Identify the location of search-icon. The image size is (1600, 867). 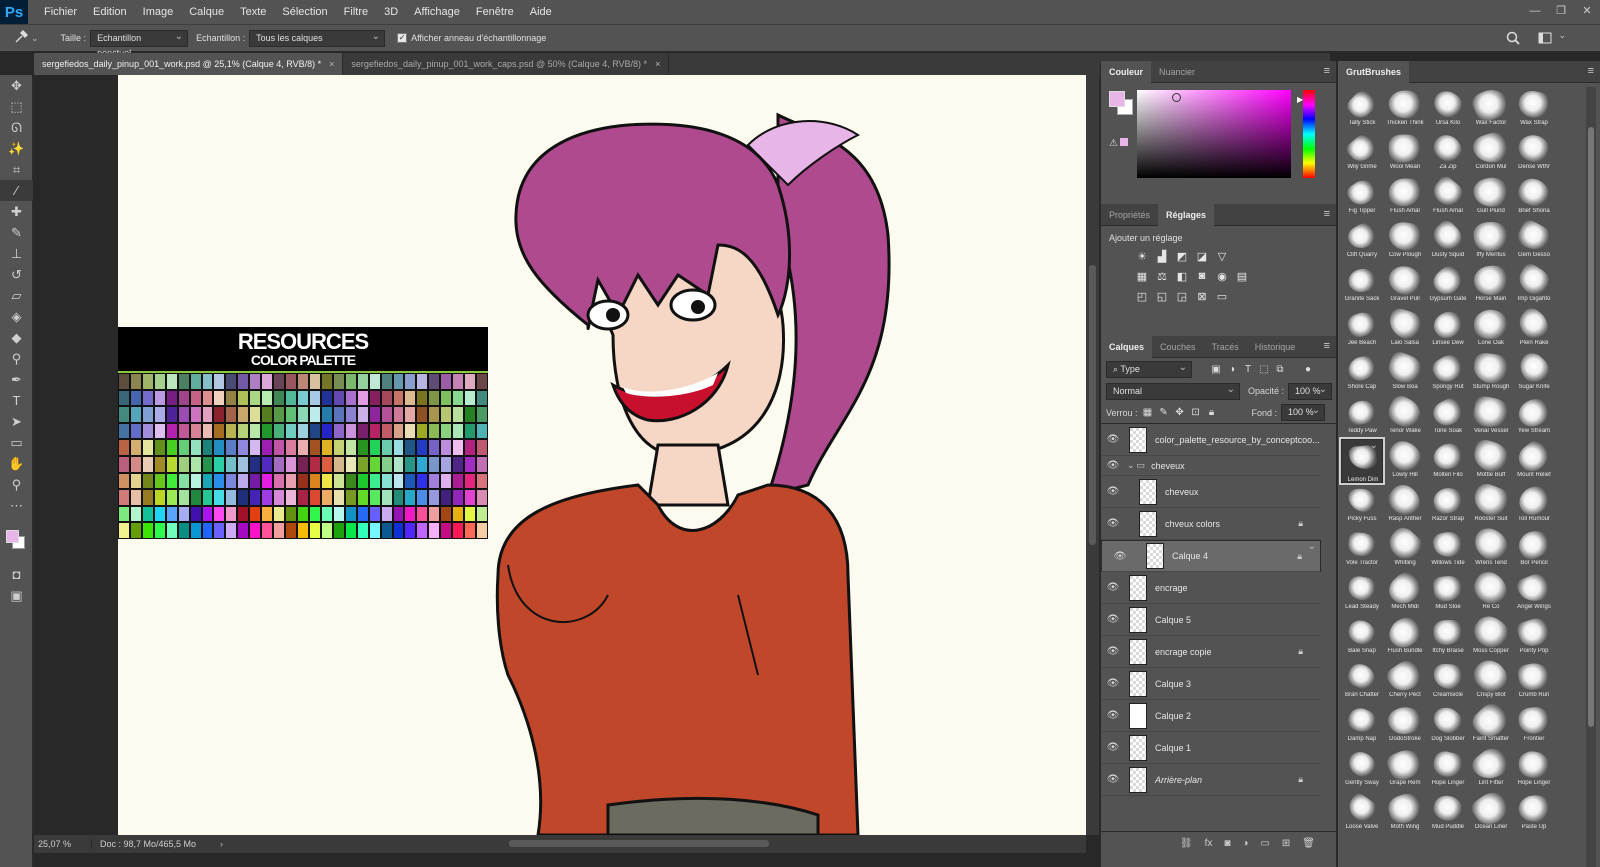
(1513, 39).